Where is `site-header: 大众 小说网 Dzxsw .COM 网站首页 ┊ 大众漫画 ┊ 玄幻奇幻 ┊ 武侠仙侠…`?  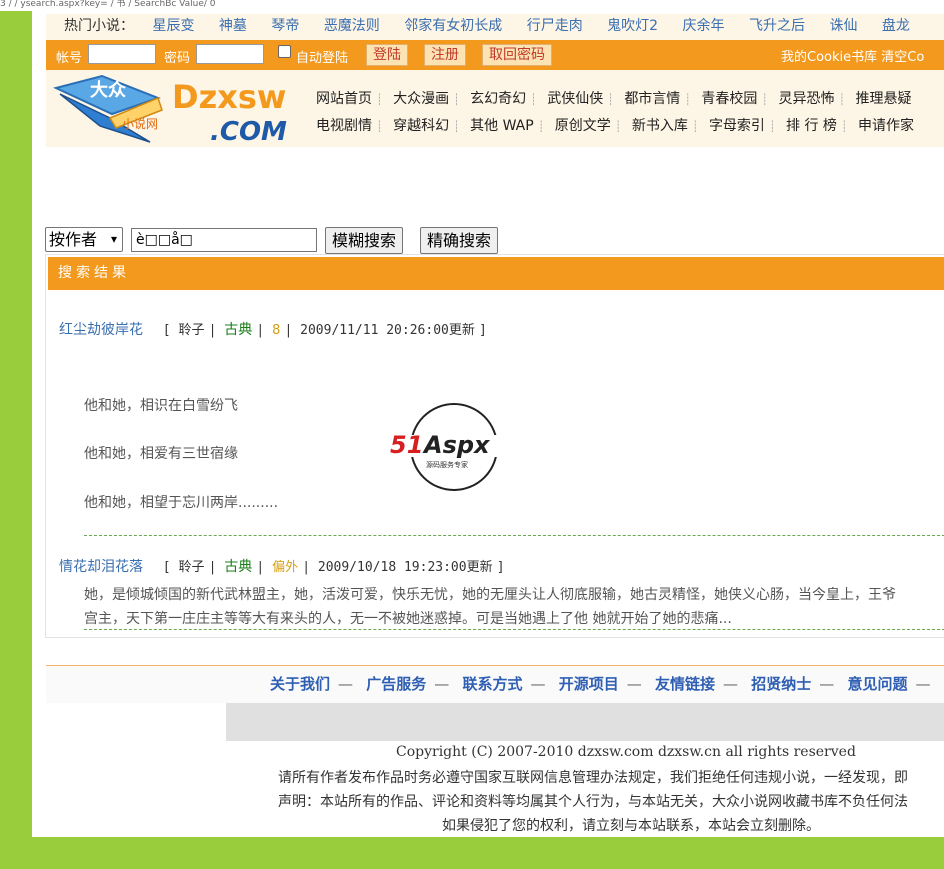 site-header: 大众 小说网 Dzxsw .COM 网站首页 ┊ 大众漫画 ┊ 玄幻奇幻 ┊ 武侠仙侠… is located at coordinates (495, 108).